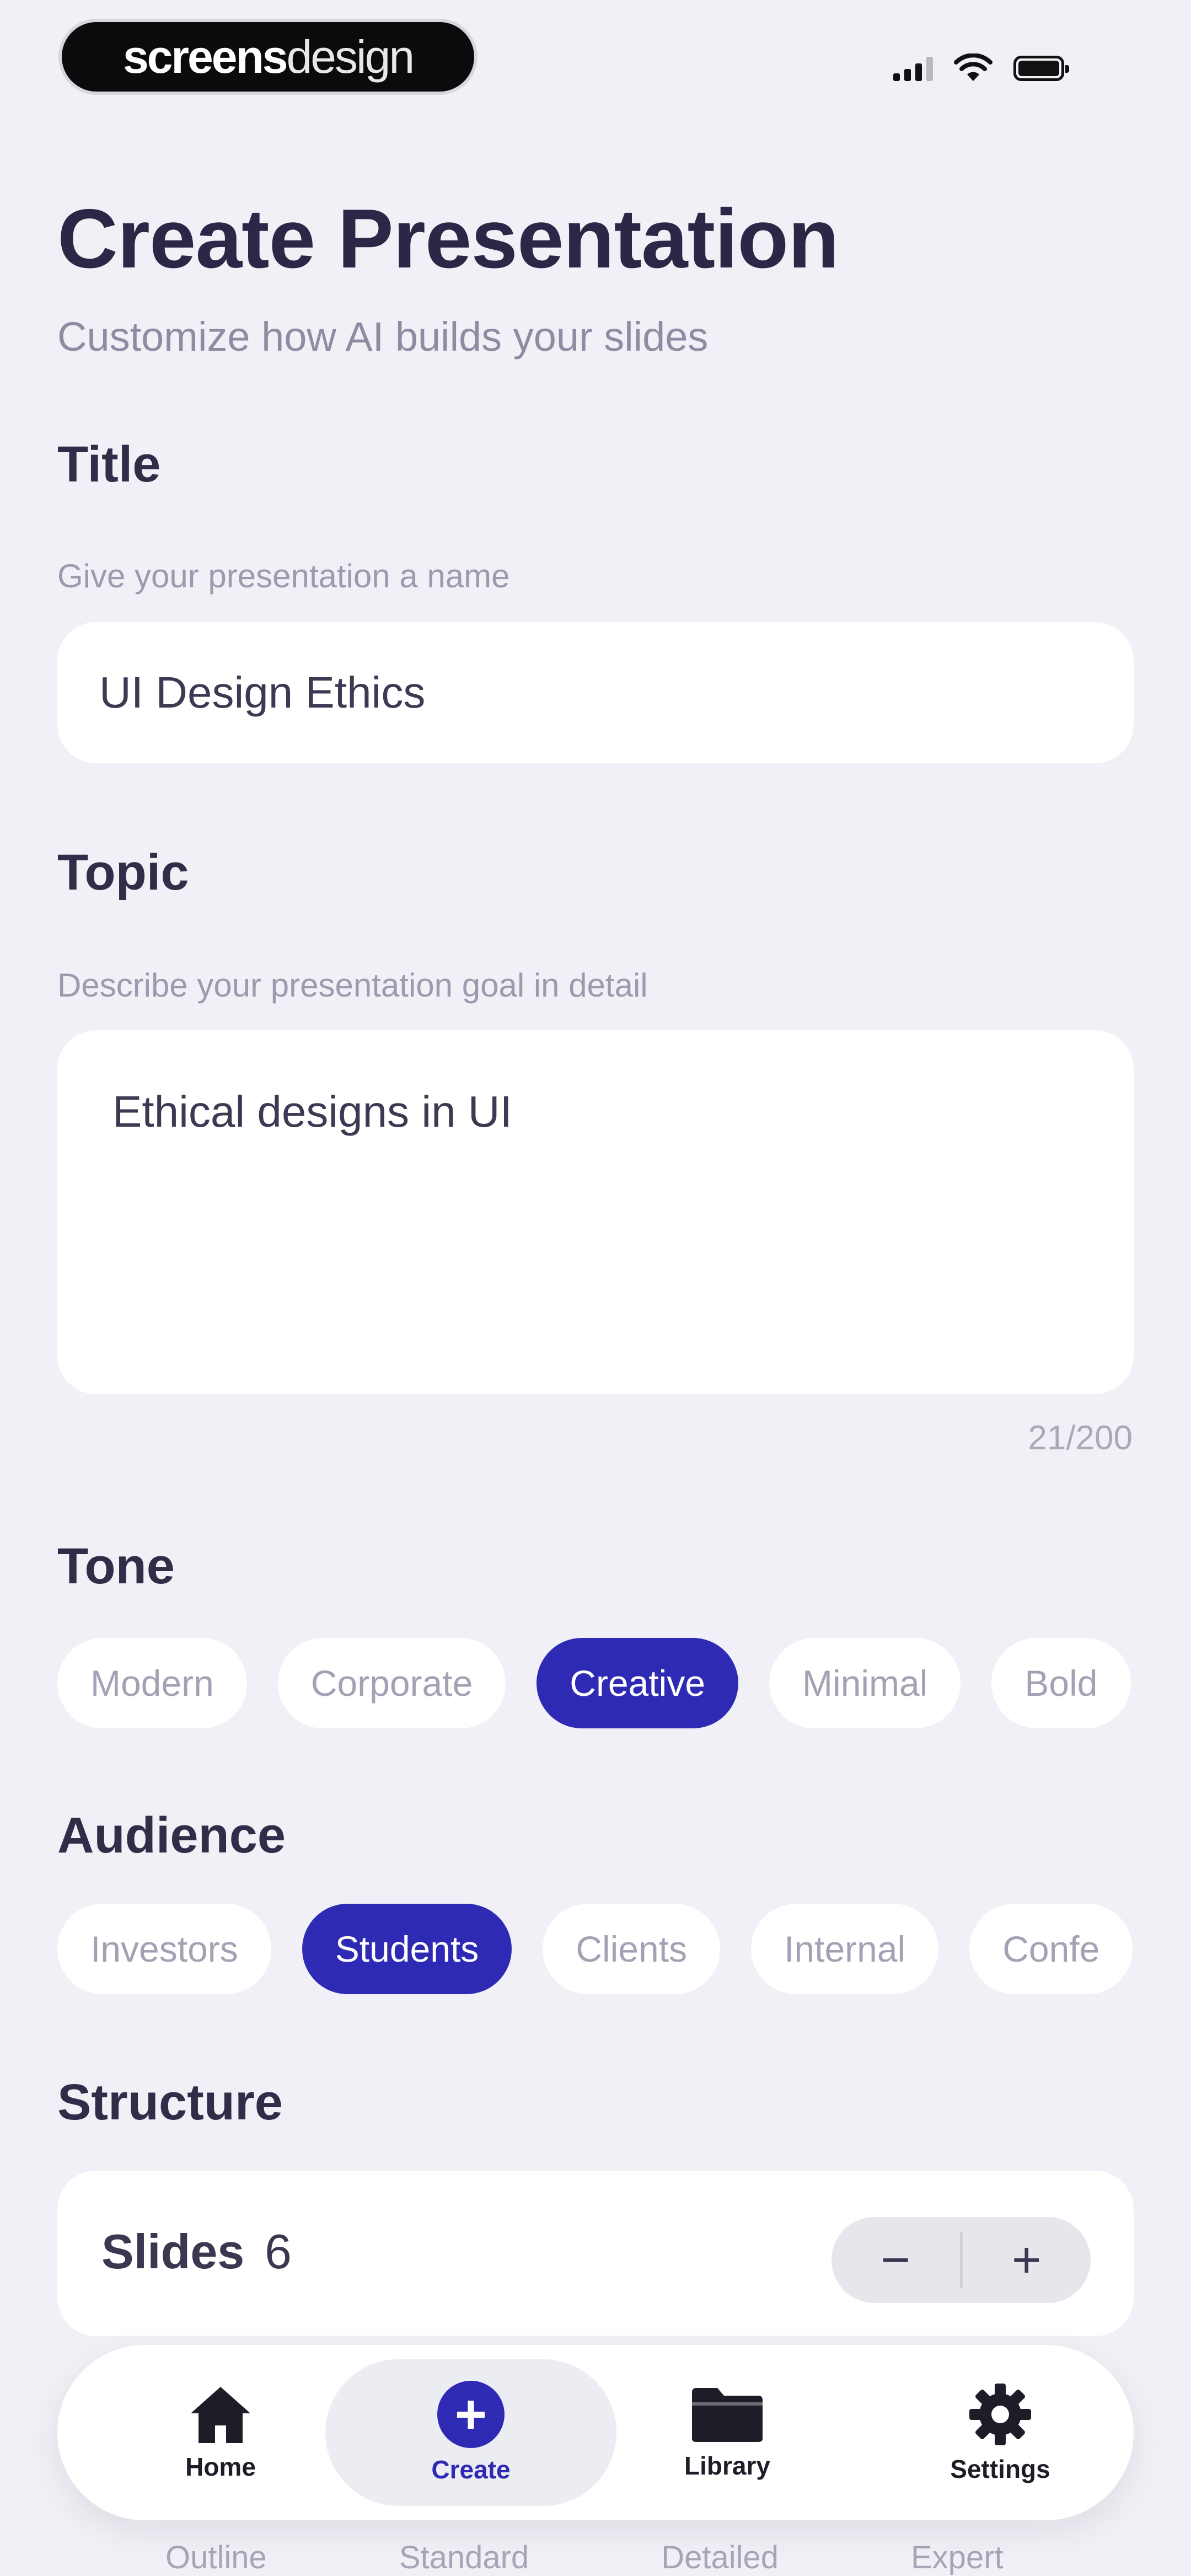 This screenshot has width=1191, height=2576. Describe the element at coordinates (1051, 1949) in the screenshot. I see `audience-chip-conference: Confe` at that location.